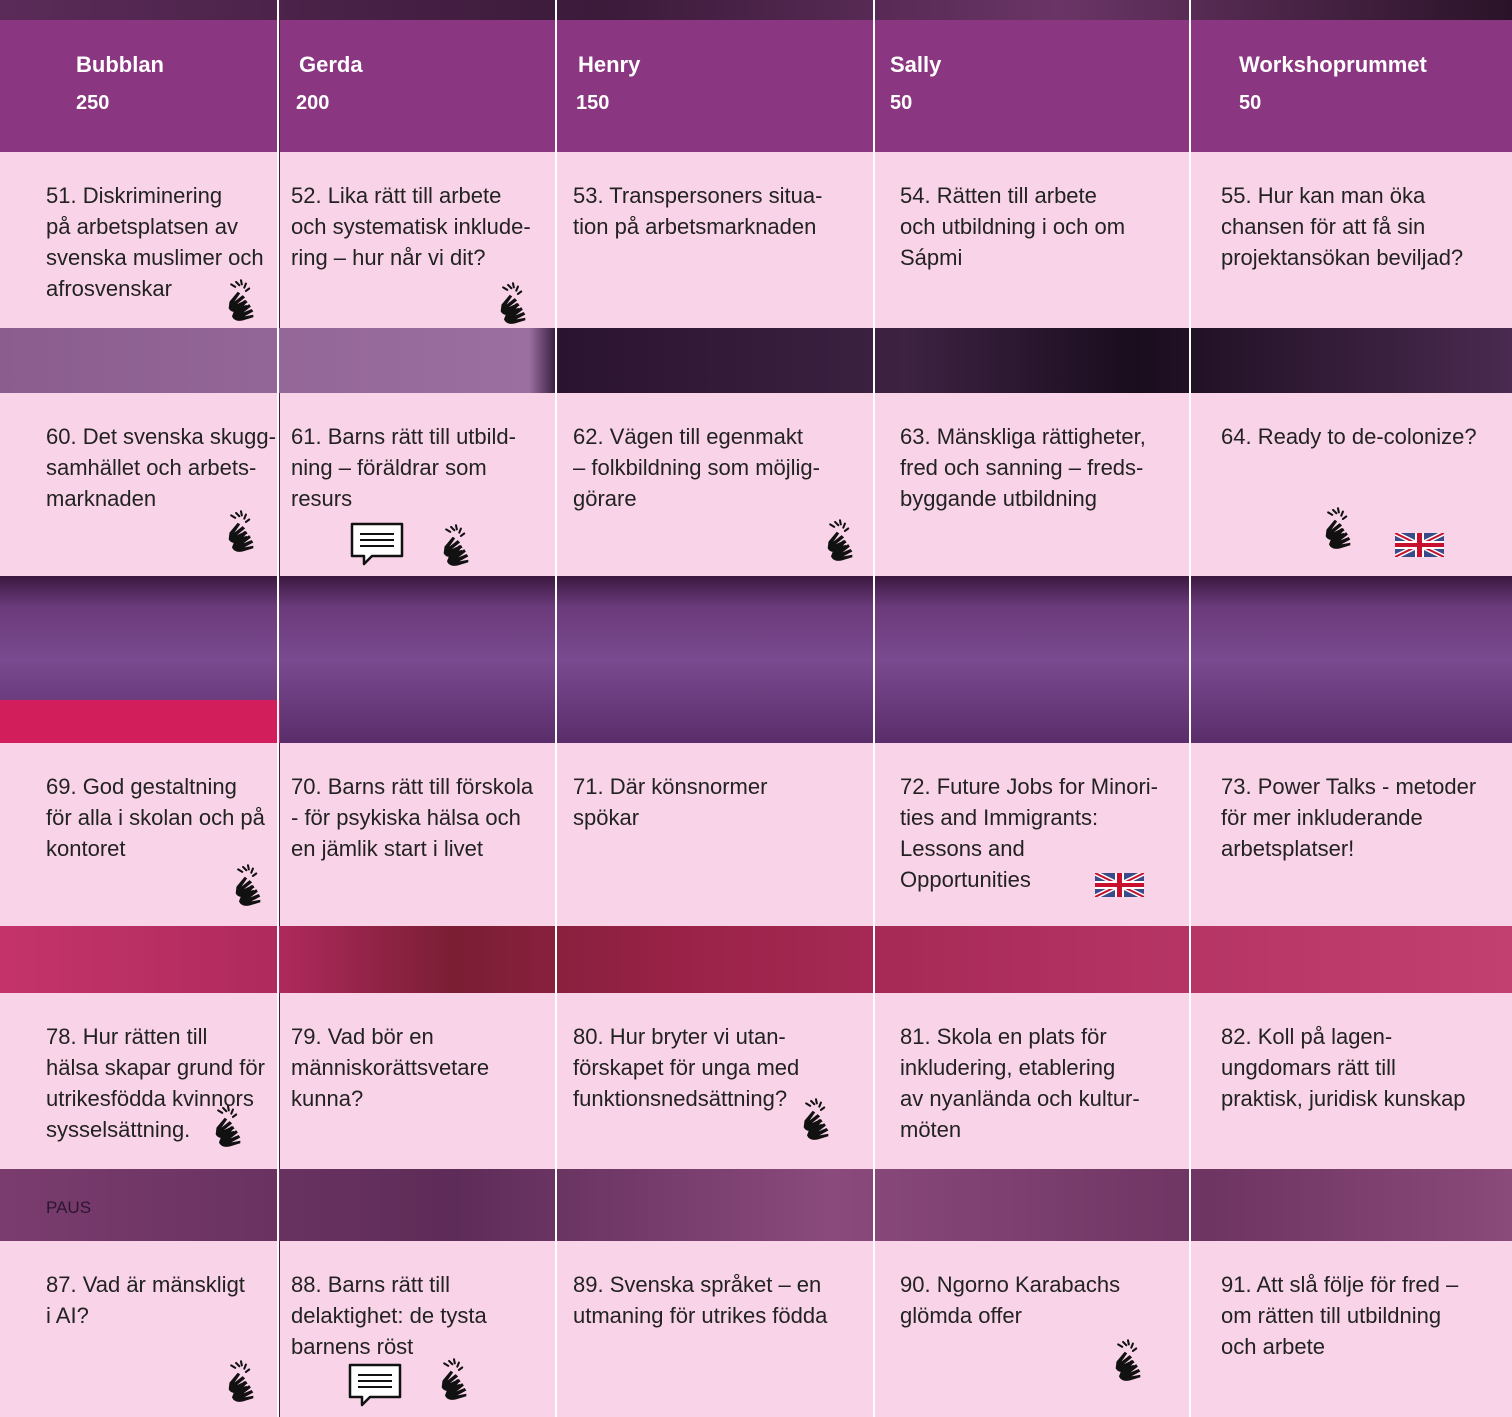  I want to click on room-capacity: 150, so click(593, 103).